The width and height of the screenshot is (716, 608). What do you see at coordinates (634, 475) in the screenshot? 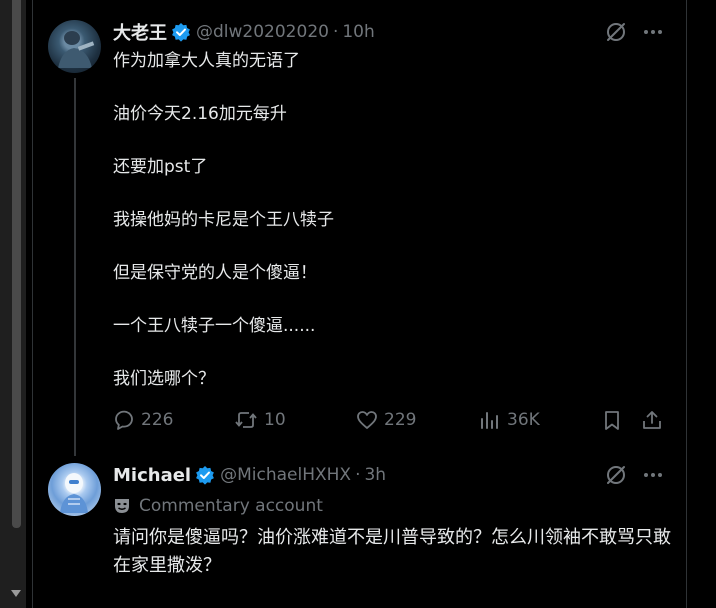
I see `reply-top-actions` at bounding box center [634, 475].